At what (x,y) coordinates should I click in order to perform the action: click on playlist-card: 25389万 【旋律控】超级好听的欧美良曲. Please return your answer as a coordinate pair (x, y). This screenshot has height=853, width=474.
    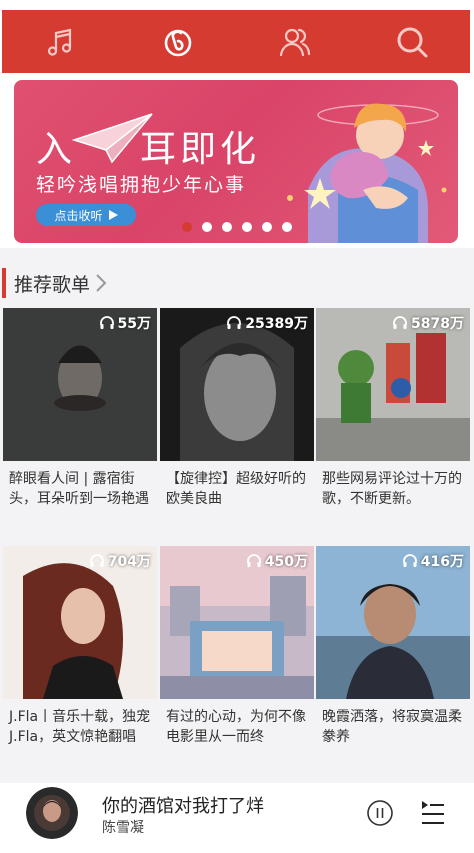
    Looking at the image, I should click on (237, 408).